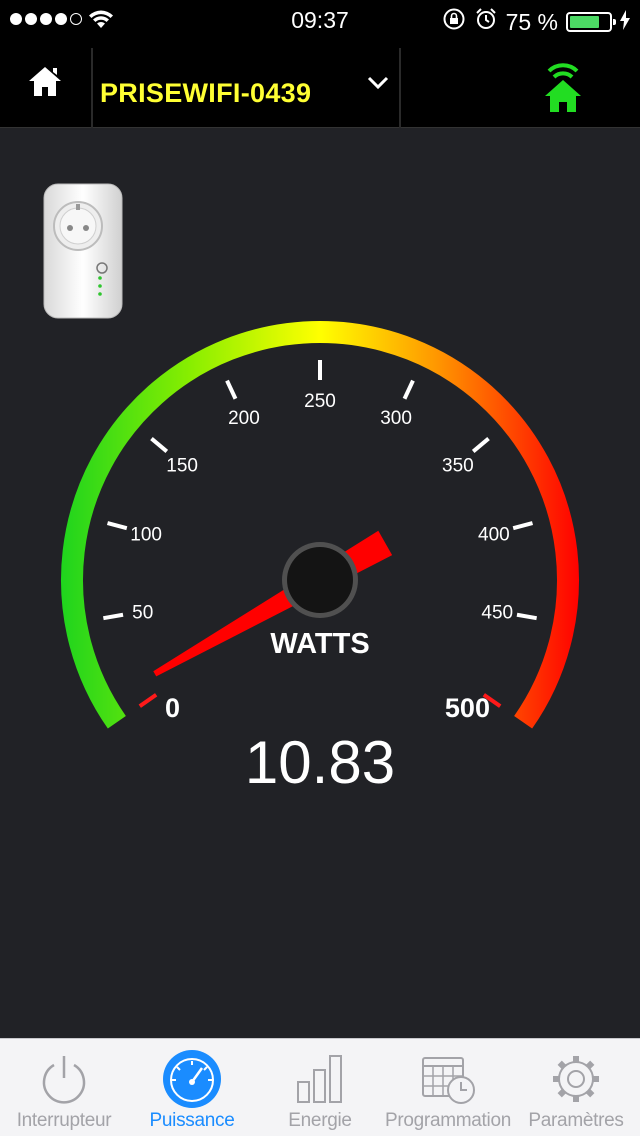 The height and width of the screenshot is (1136, 640). Describe the element at coordinates (320, 580) in the screenshot. I see `gauge-hub` at that location.